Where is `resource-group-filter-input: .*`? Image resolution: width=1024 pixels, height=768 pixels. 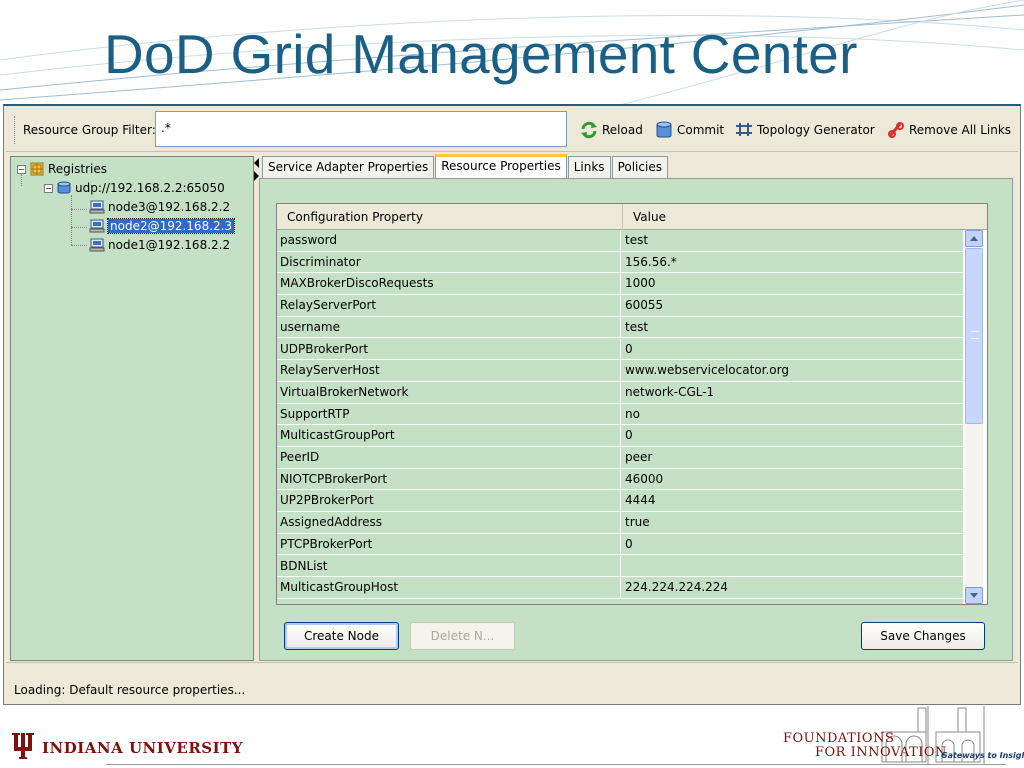 resource-group-filter-input: .* is located at coordinates (361, 129).